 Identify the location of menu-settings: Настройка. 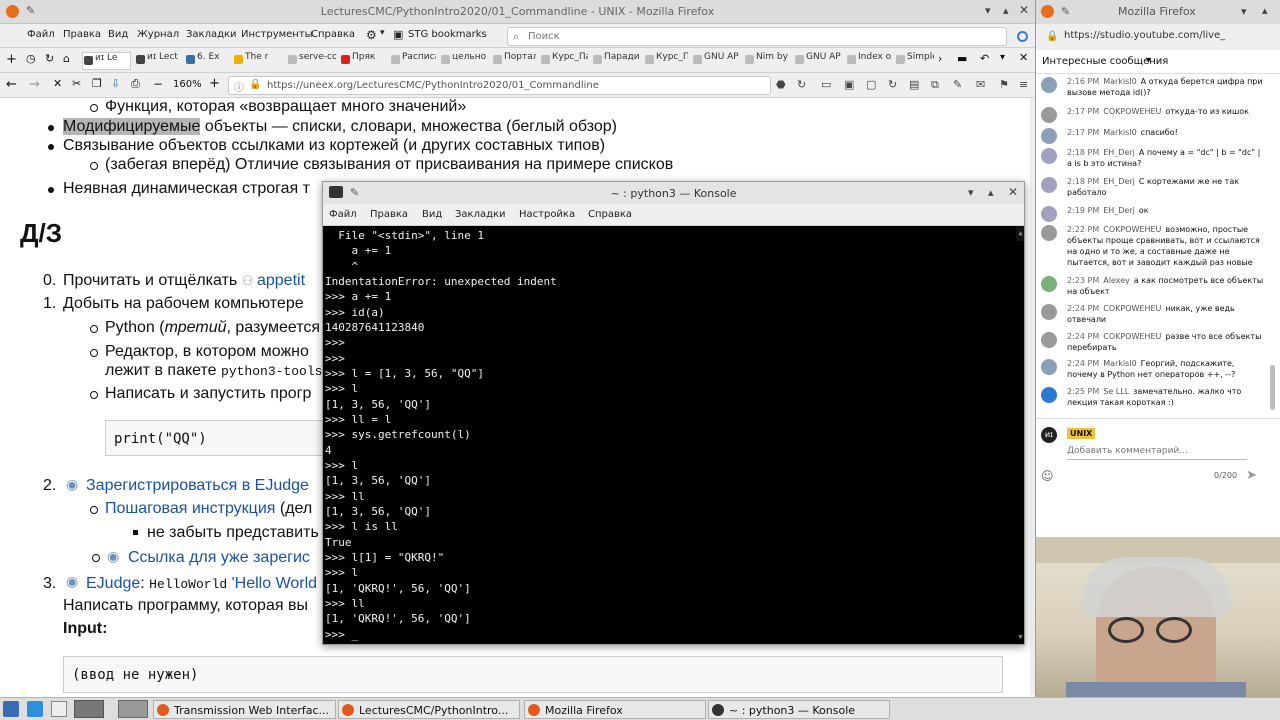
(547, 214).